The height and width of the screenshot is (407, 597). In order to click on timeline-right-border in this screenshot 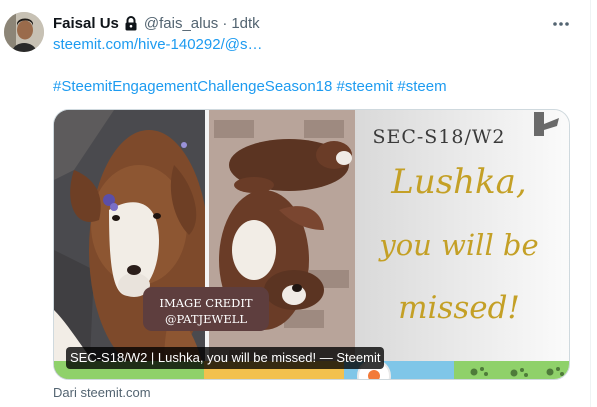, I will do `click(590, 203)`.